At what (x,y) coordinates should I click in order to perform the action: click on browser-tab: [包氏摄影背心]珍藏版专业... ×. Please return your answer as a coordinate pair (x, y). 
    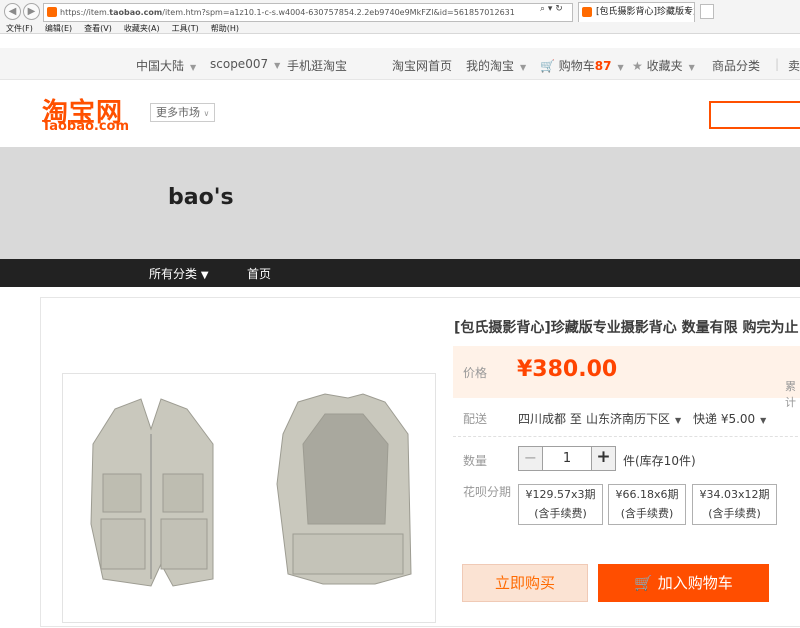
    Looking at the image, I should click on (636, 12).